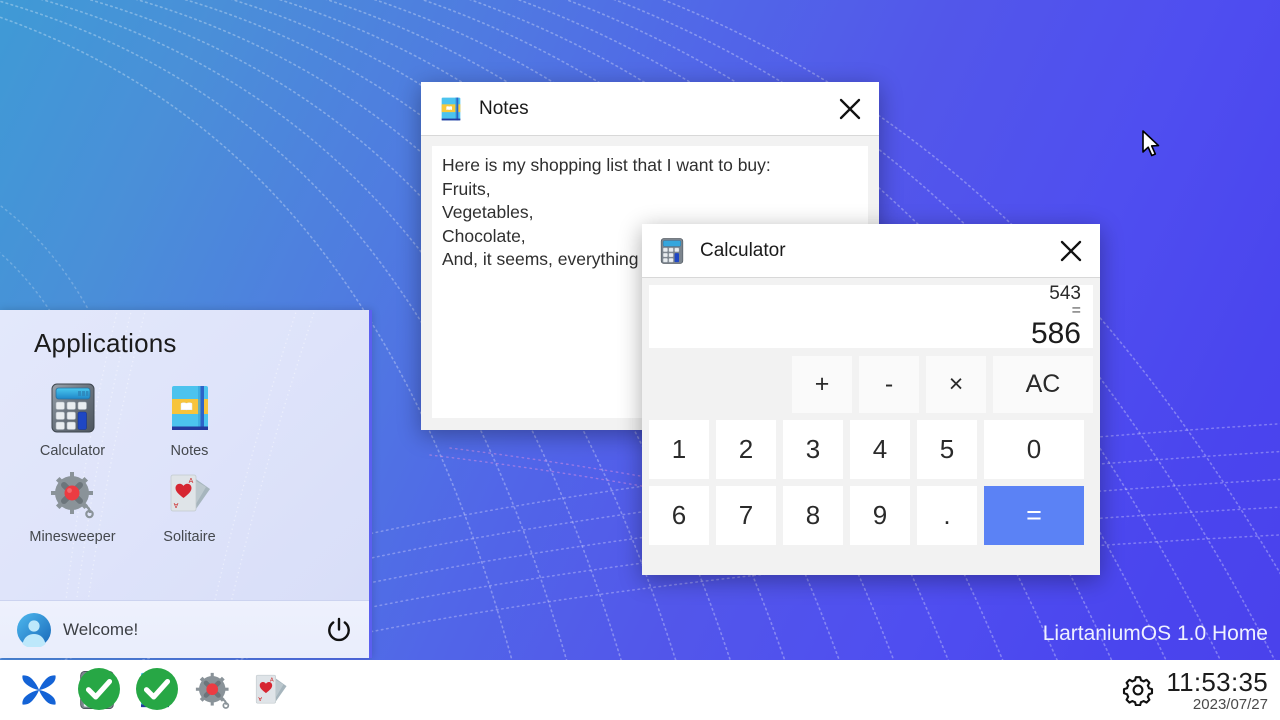  I want to click on os-version-label: LiartaniumOS 1.0 Home, so click(1155, 633).